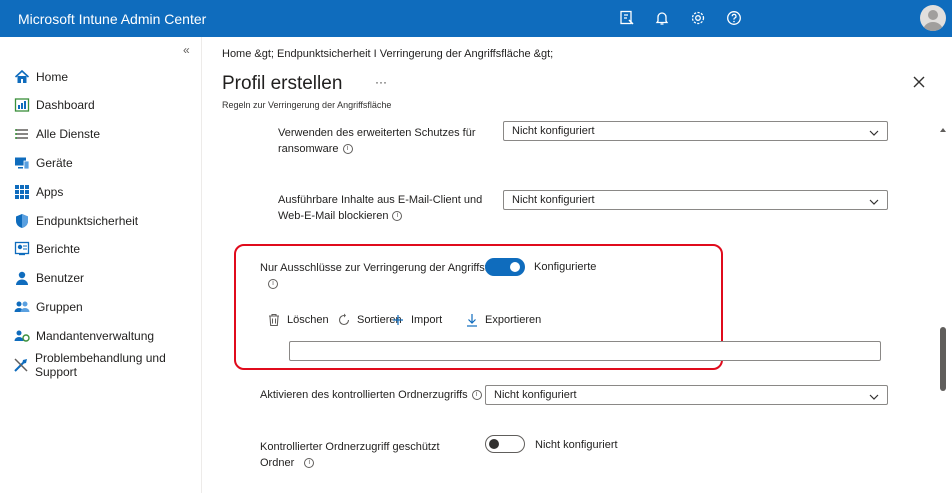 This screenshot has height=493, width=952. Describe the element at coordinates (282, 83) in the screenshot. I see `page-title: Profil erstellen` at that location.